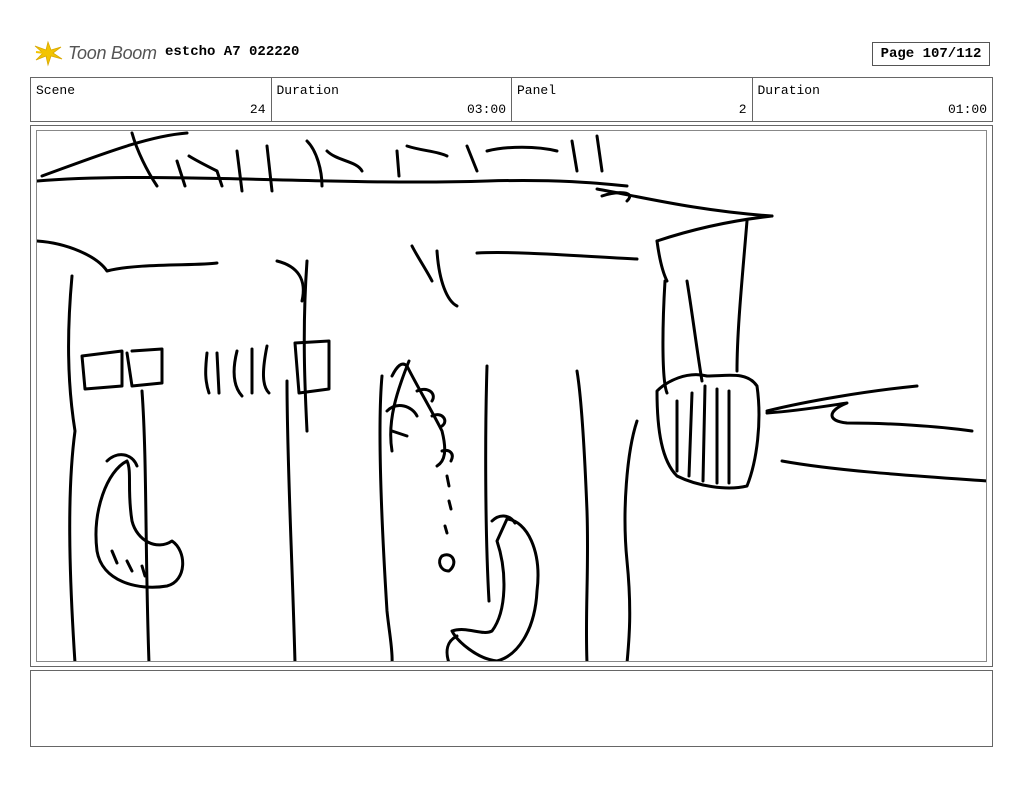 Image resolution: width=1024 pixels, height=793 pixels. What do you see at coordinates (392, 99) in the screenshot?
I see `scene-duration-cell: Duration 03:00` at bounding box center [392, 99].